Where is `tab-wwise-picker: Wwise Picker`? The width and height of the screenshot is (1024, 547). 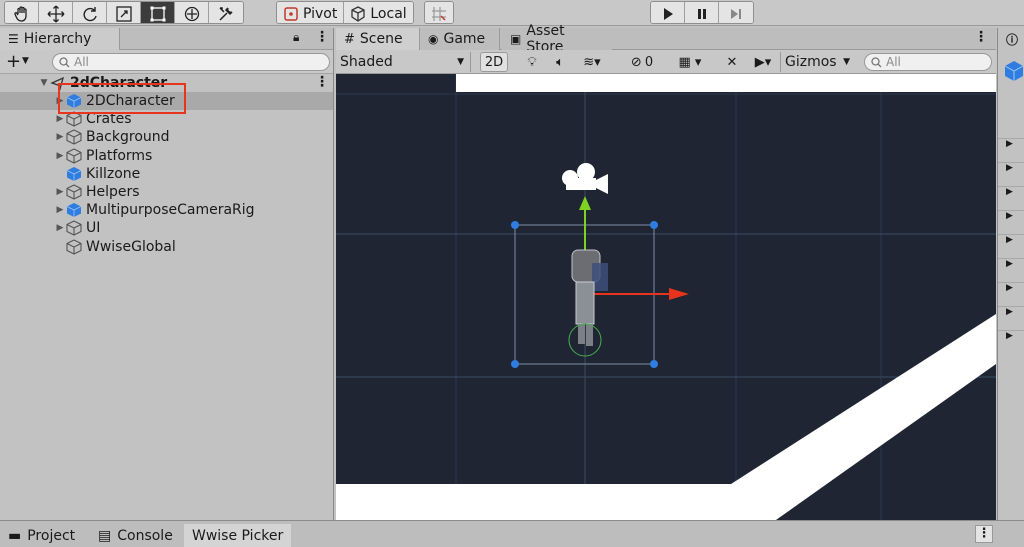
tab-wwise-picker: Wwise Picker is located at coordinates (238, 535).